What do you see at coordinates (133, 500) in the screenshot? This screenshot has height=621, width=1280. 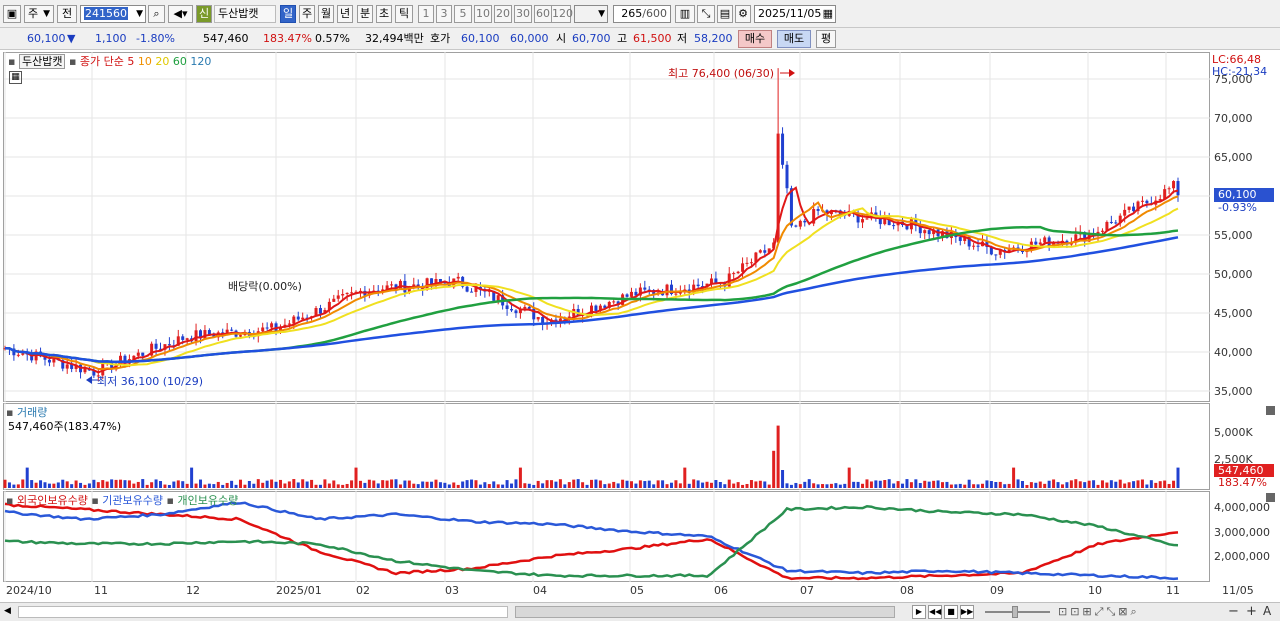 I see `legend-institution: 기관보유수량` at bounding box center [133, 500].